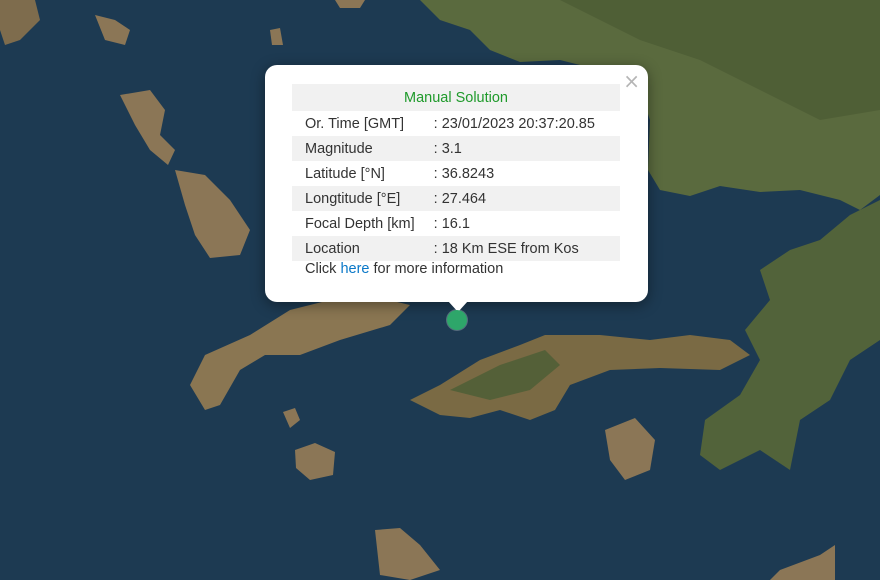 The image size is (880, 580). I want to click on row-label: Focal Depth [km], so click(360, 223).